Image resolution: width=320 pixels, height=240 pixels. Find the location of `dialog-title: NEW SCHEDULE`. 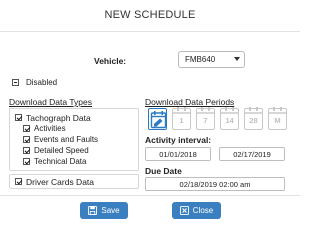

dialog-title: NEW SCHEDULE is located at coordinates (150, 15).